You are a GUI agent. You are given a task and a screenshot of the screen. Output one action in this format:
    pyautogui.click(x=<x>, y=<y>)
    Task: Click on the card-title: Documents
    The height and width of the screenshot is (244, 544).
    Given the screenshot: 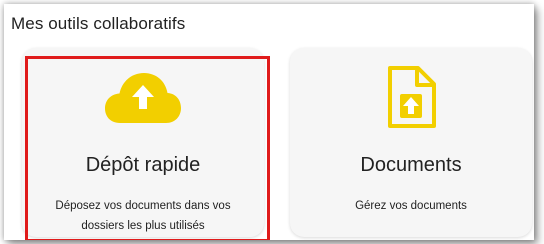 What is the action you would take?
    pyautogui.click(x=411, y=165)
    